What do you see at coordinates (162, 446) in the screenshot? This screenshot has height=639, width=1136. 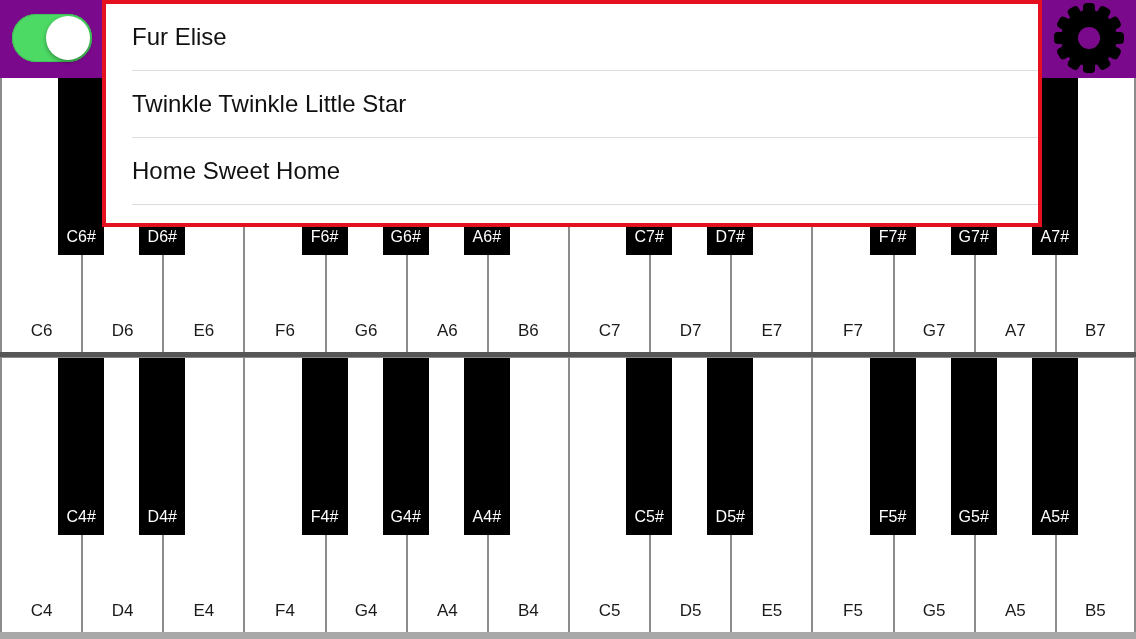 I see `sharp-key: D4#` at bounding box center [162, 446].